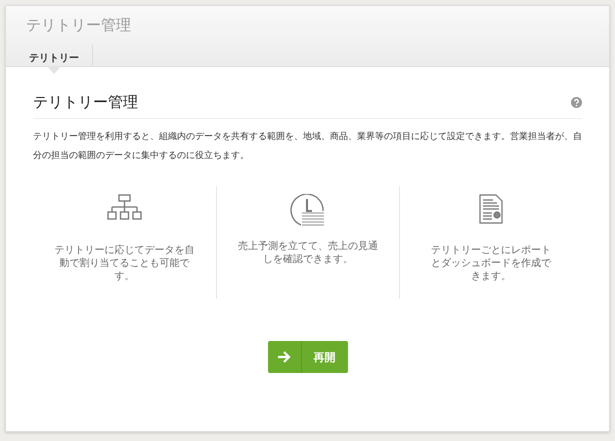 The image size is (615, 441). What do you see at coordinates (491, 209) in the screenshot?
I see `report-icon` at bounding box center [491, 209].